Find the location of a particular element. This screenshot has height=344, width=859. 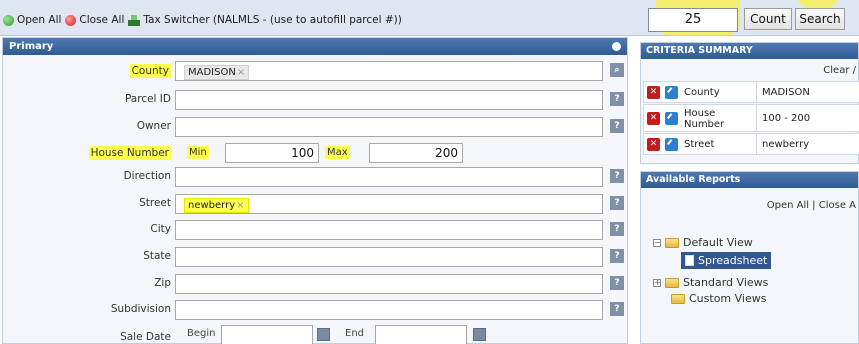

tree-label: Spreadsheet is located at coordinates (733, 260).